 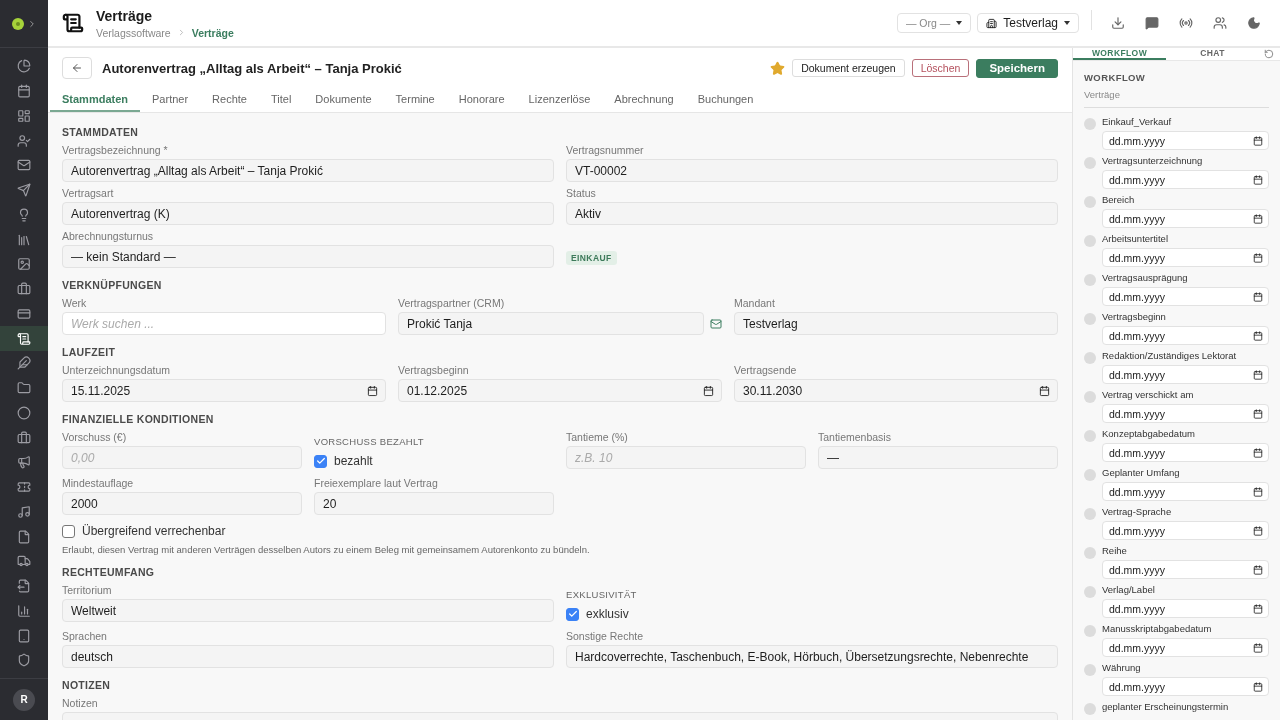 I want to click on select-placeholder: — Org —, so click(x=928, y=23).